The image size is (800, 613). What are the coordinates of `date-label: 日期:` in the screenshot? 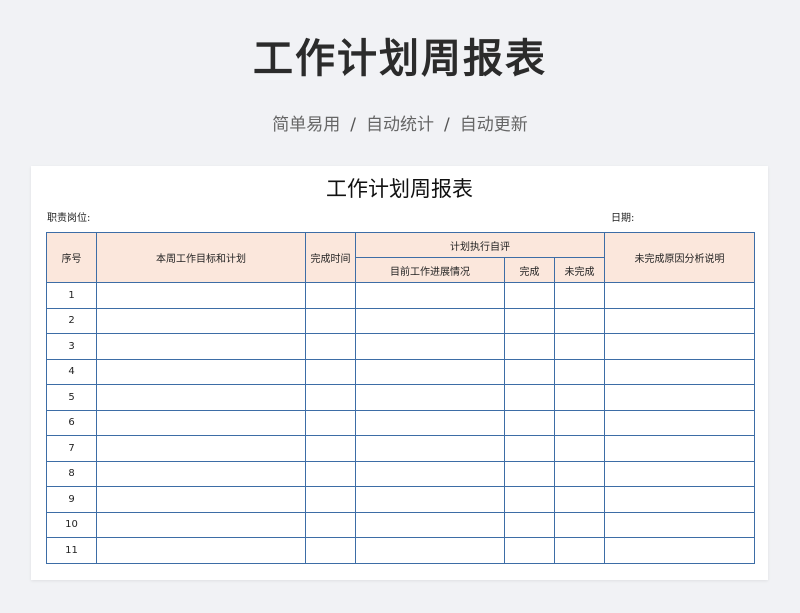 It's located at (623, 218).